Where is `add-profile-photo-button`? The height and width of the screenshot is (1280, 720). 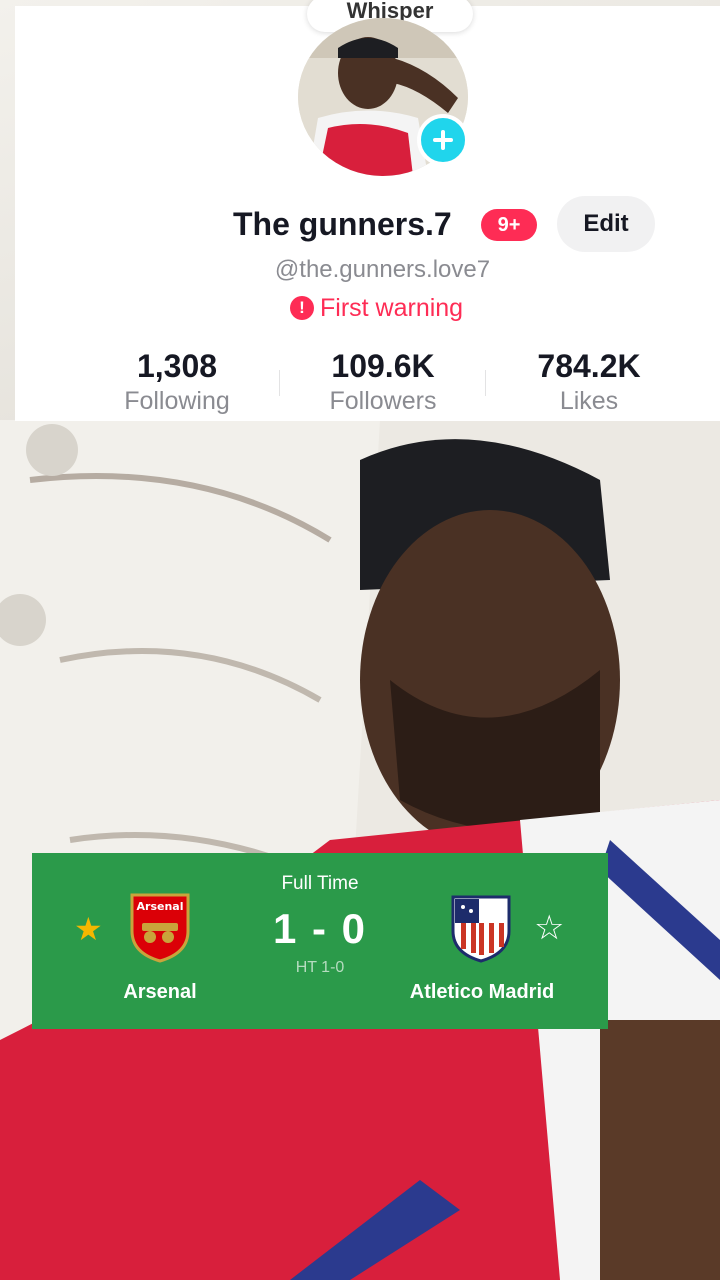
add-profile-photo-button is located at coordinates (443, 140).